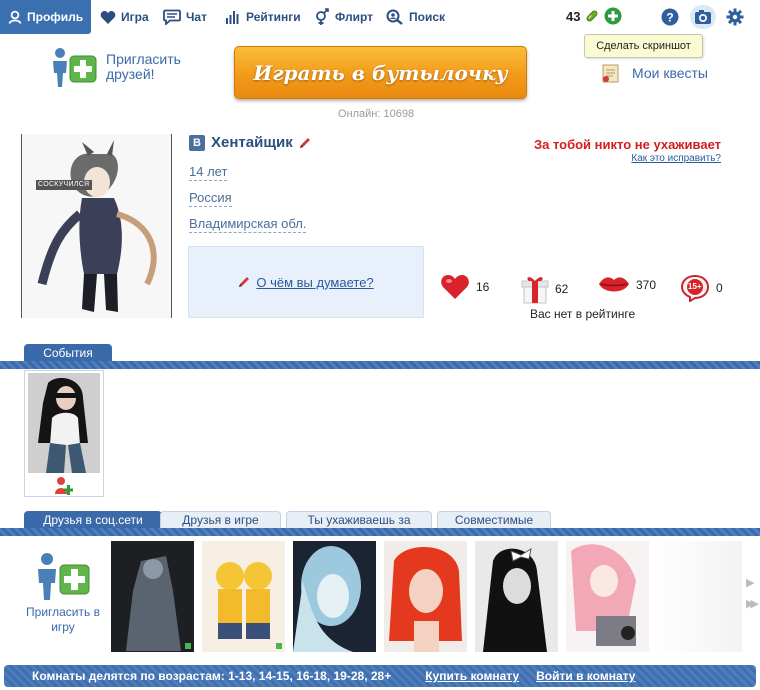 The height and width of the screenshot is (690, 760). I want to click on play-bottle-button: Играть в бутылочку, so click(380, 72).